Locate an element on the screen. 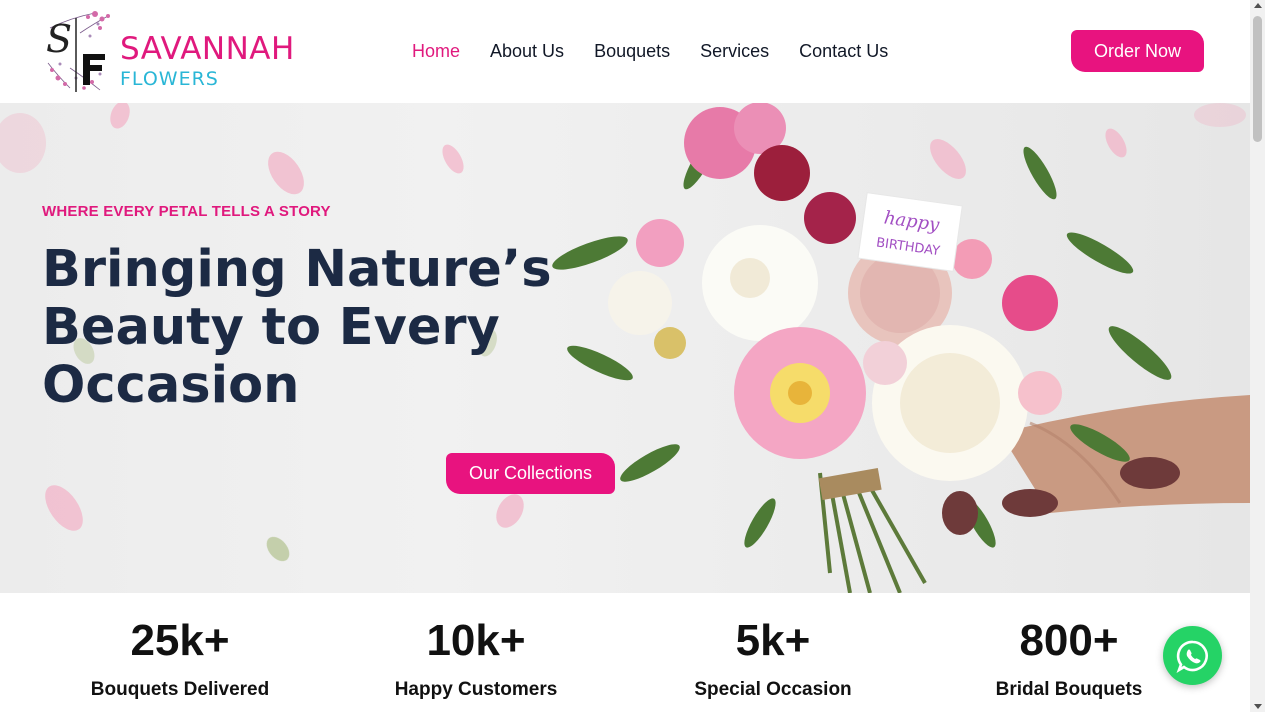 This screenshot has width=1265, height=712. hero-headline-line-2: Beauty to Every is located at coordinates (271, 327).